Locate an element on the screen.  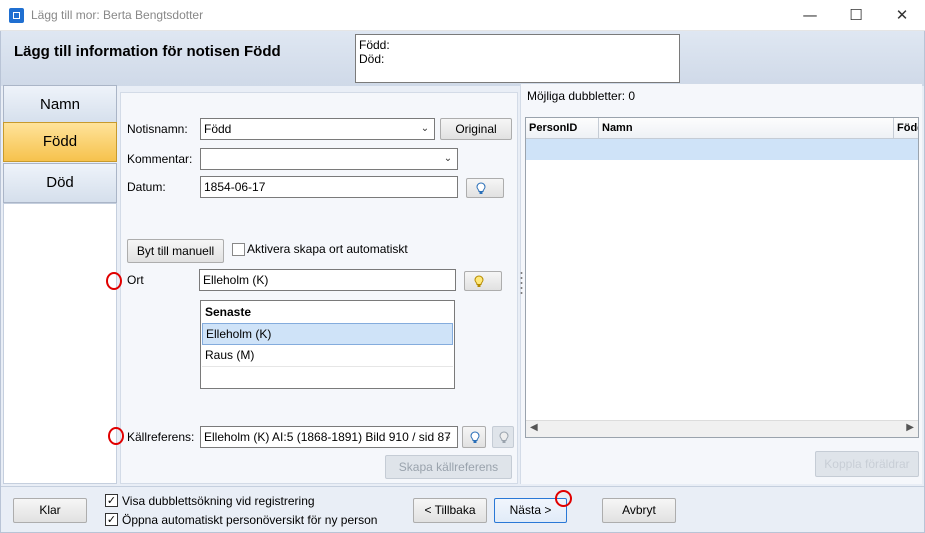
aktivera-label: Aktivera skapa ort automatiskt is located at coordinates (327, 249).